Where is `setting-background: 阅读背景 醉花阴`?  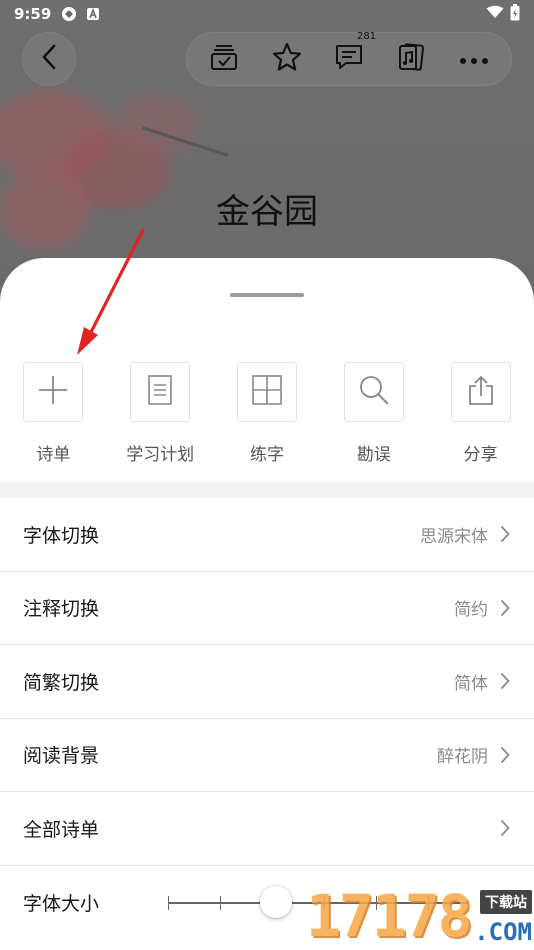 setting-background: 阅读背景 醉花阴 is located at coordinates (267, 755).